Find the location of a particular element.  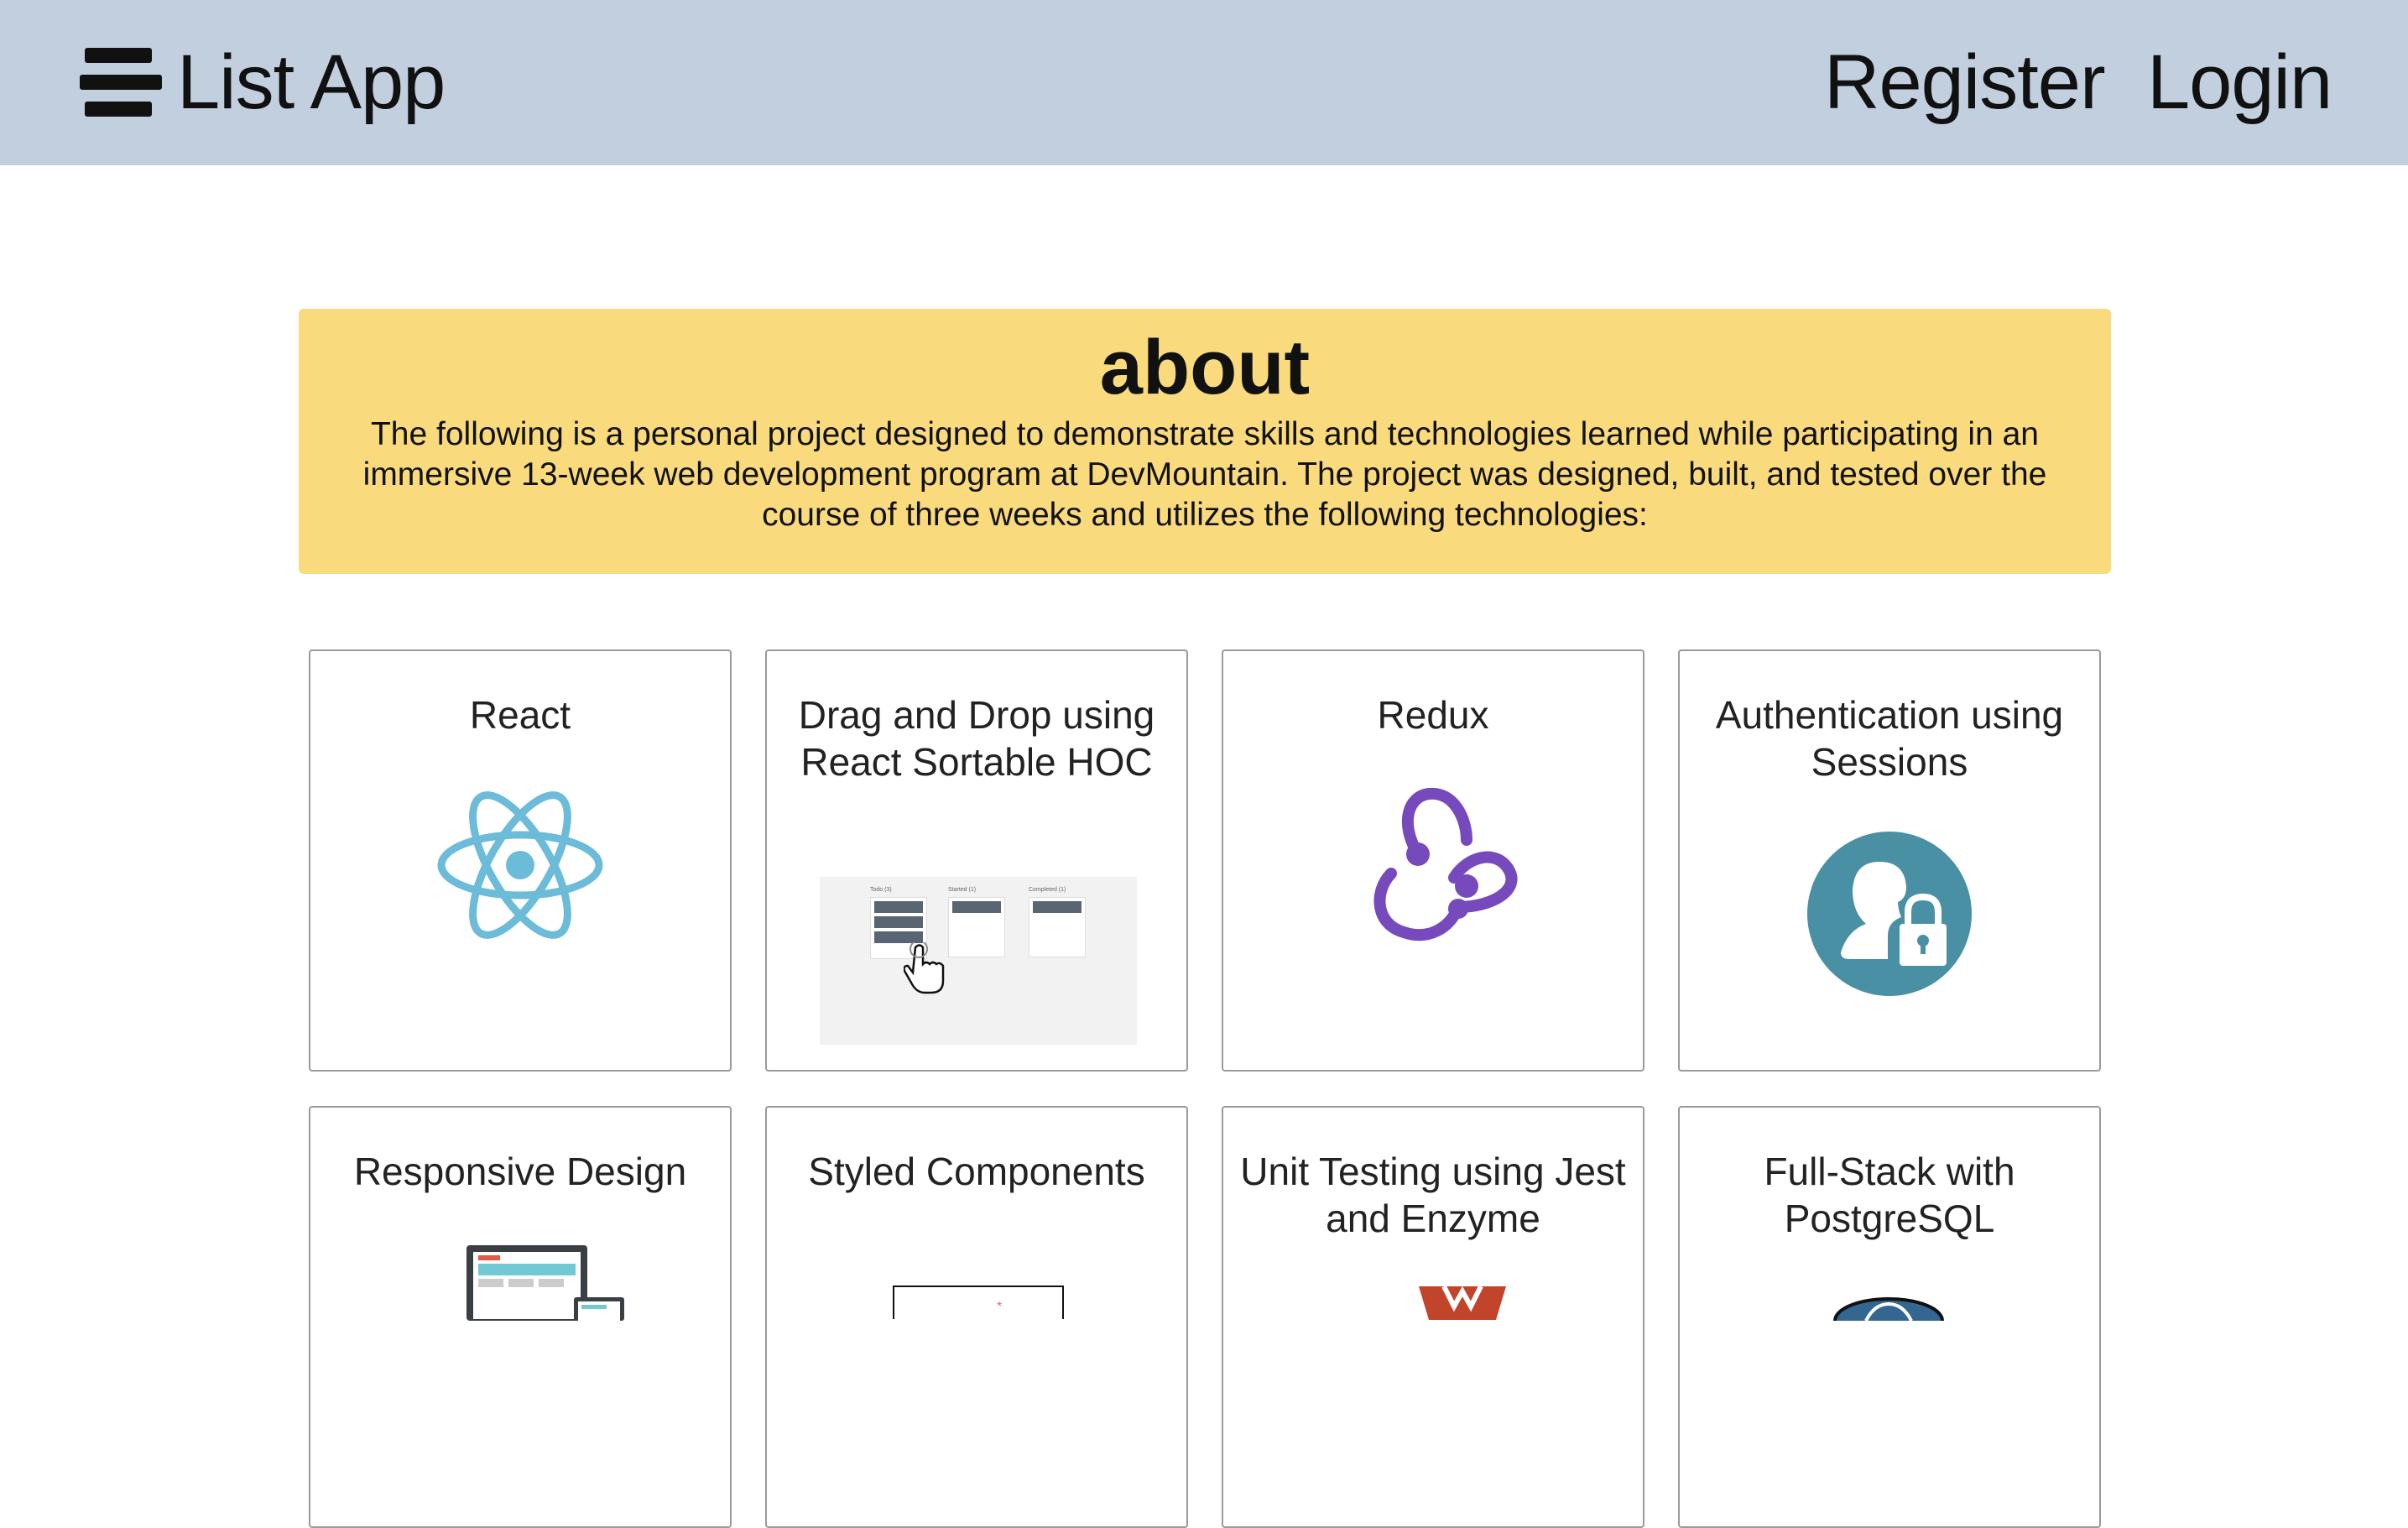

login-link: Login is located at coordinates (2239, 82).